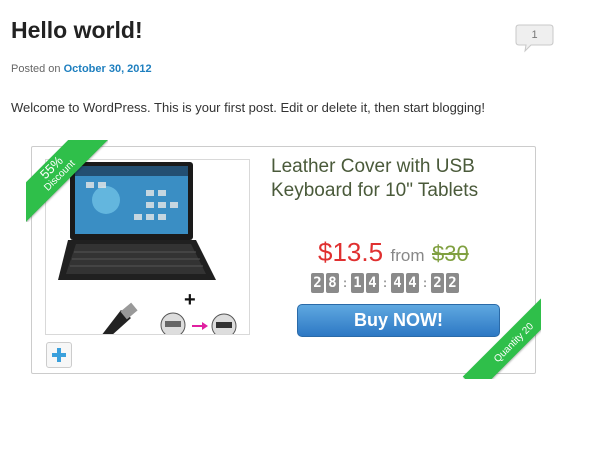  Describe the element at coordinates (357, 283) in the screenshot. I see `countdown-digit: 1` at that location.